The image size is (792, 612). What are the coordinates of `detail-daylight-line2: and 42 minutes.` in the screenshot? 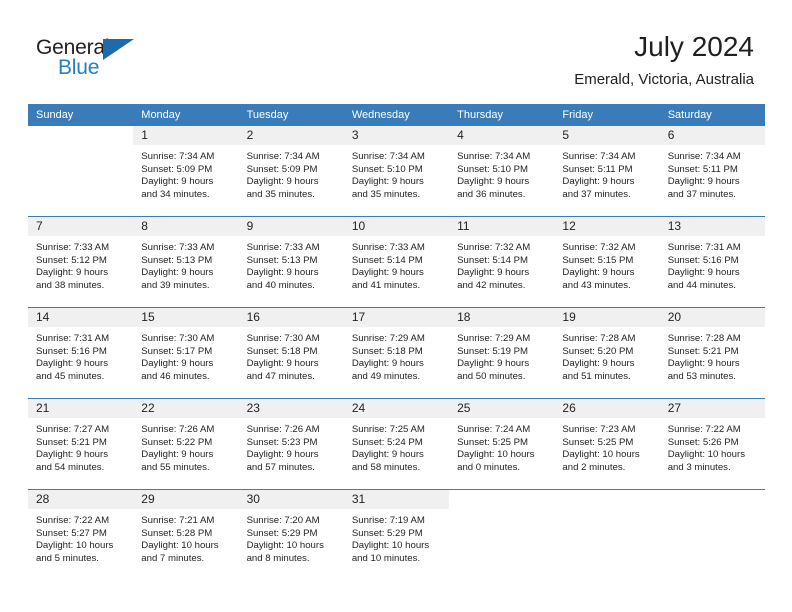 It's located at (491, 285).